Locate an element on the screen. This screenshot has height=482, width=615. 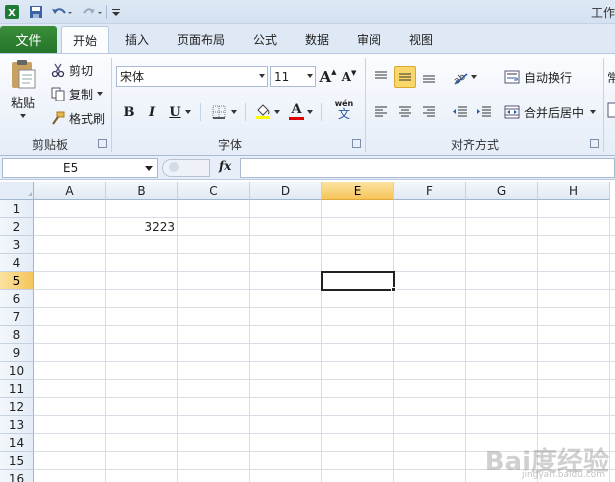
align-bottom-icon is located at coordinates (429, 77).